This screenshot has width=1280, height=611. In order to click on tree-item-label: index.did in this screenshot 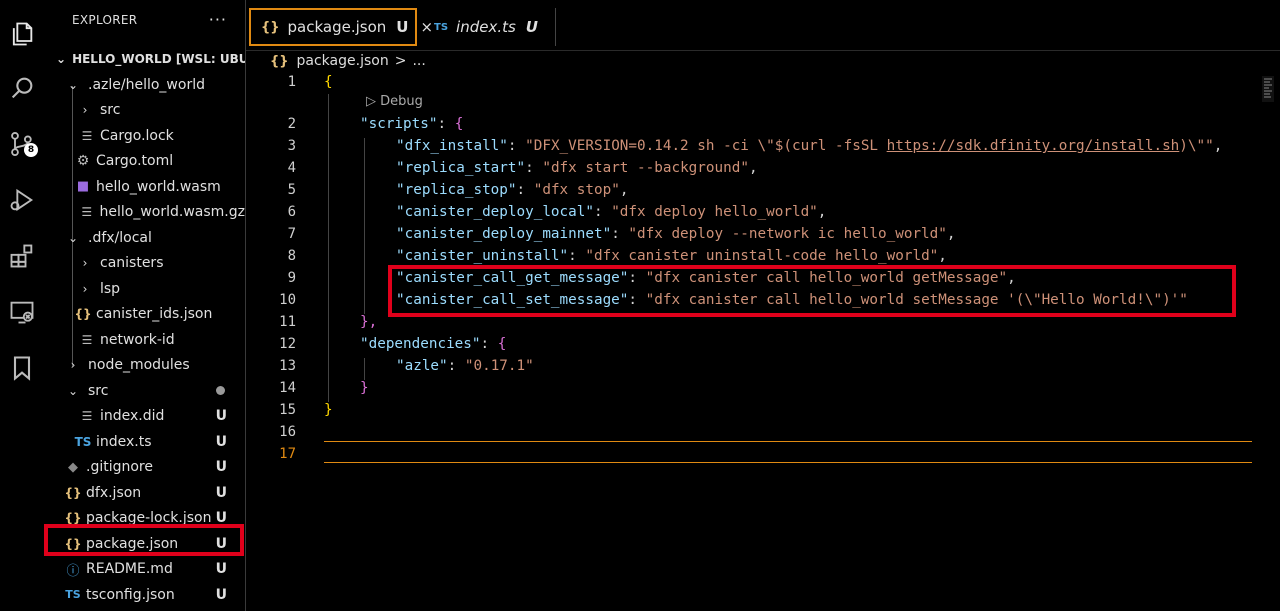, I will do `click(132, 416)`.